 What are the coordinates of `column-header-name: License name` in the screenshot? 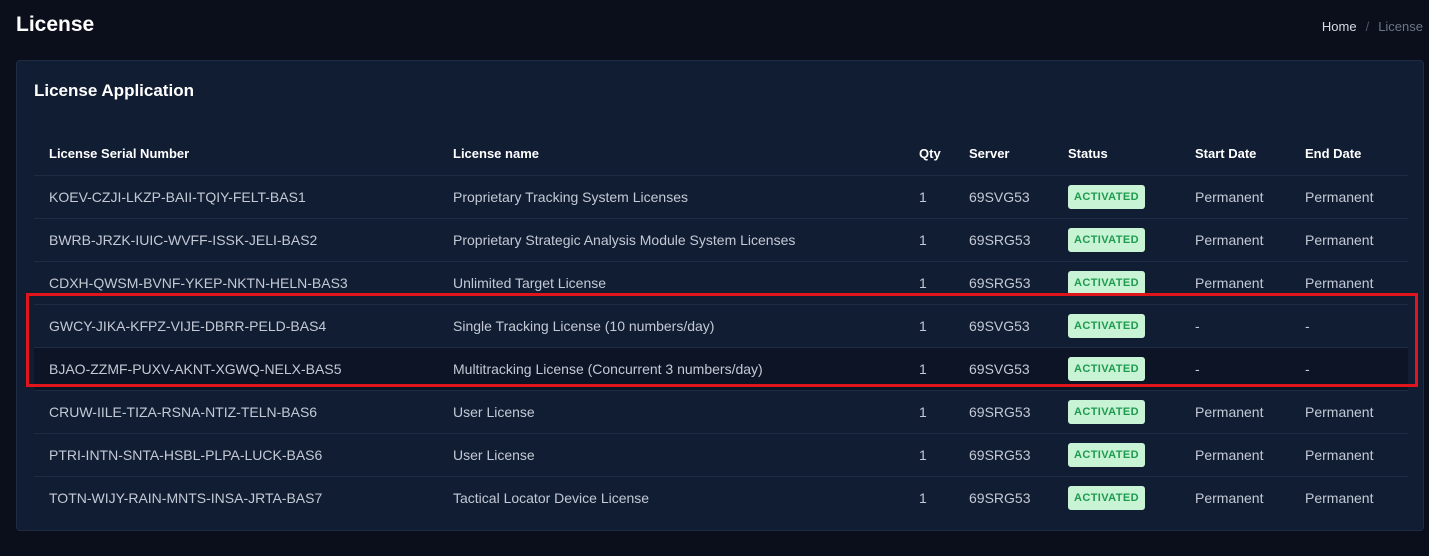 It's located at (671, 153).